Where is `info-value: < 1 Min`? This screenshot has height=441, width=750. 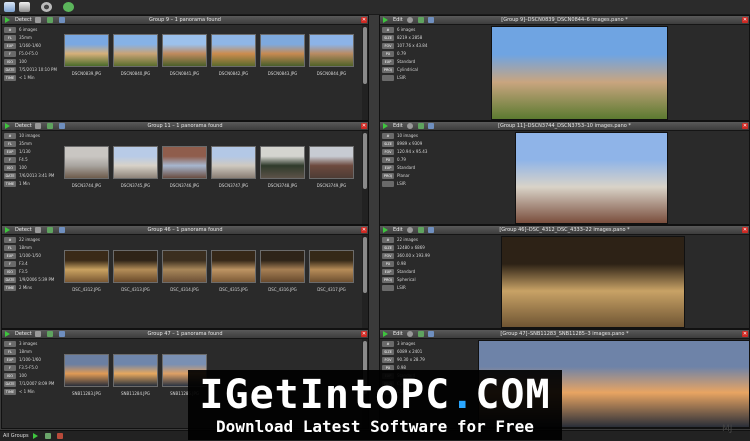 info-value: < 1 Min is located at coordinates (27, 77).